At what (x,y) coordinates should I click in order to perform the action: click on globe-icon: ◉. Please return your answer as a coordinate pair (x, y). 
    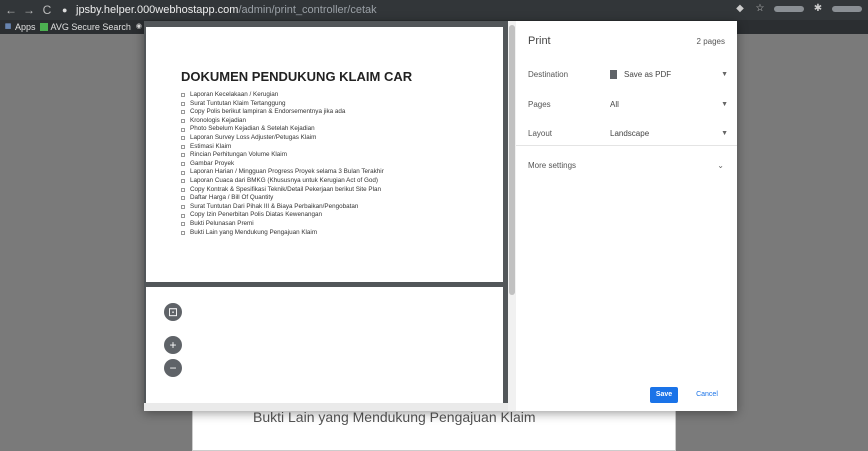
    Looking at the image, I should click on (138, 26).